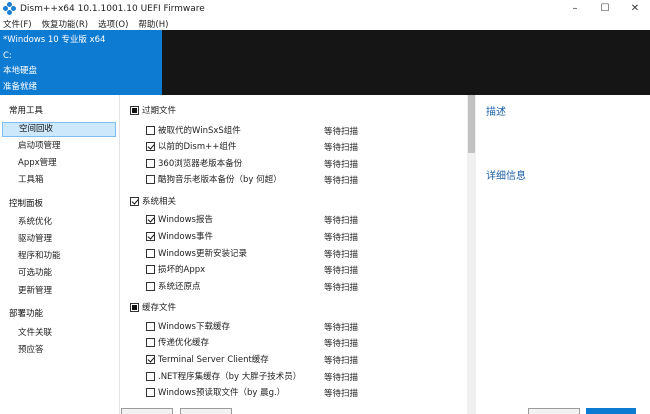 Image resolution: width=650 pixels, height=414 pixels. What do you see at coordinates (605, 8) in the screenshot?
I see `maximize-button: ☐` at bounding box center [605, 8].